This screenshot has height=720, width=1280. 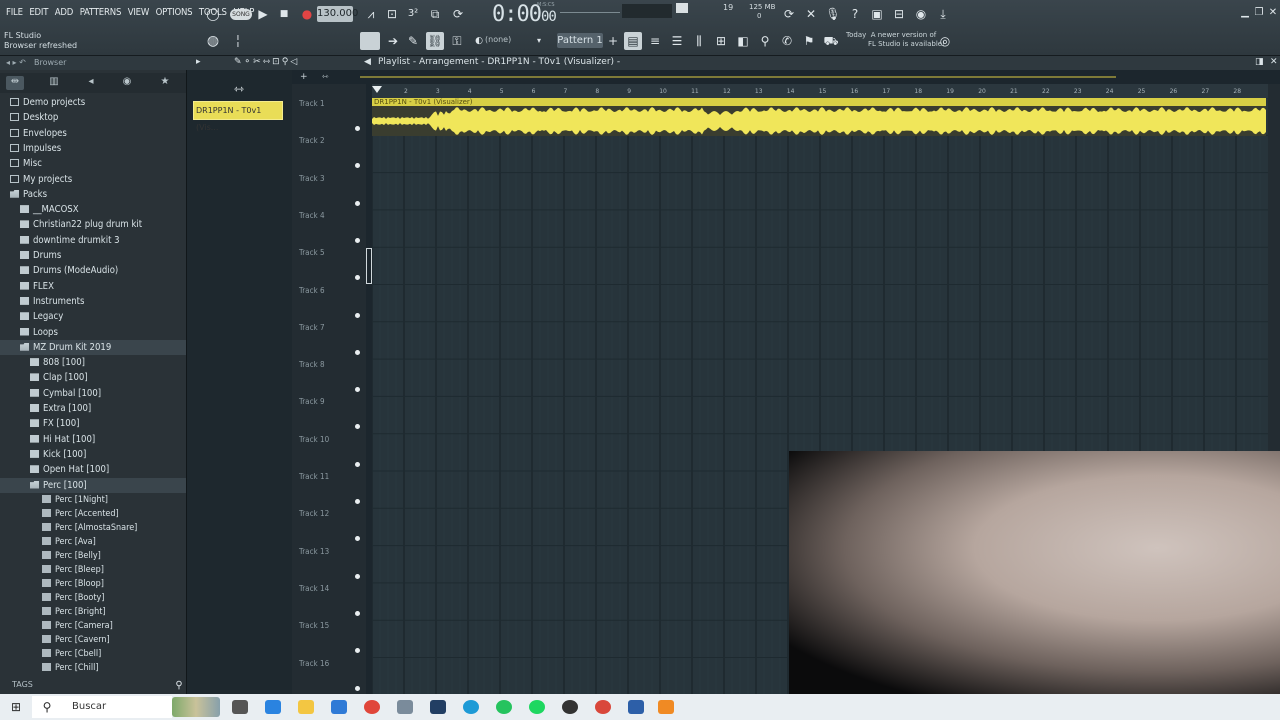 I want to click on plugin-database-icon: ◧, so click(x=743, y=41).